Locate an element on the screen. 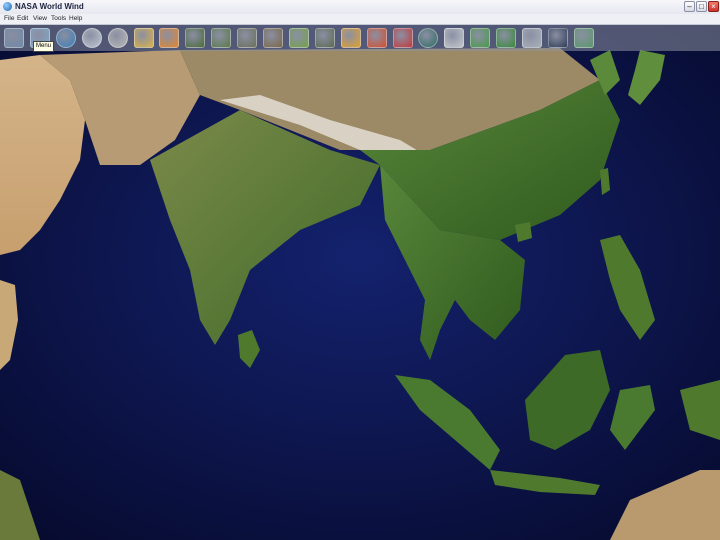 This screenshot has width=720, height=540. satellite-layer-icon is located at coordinates (324, 38).